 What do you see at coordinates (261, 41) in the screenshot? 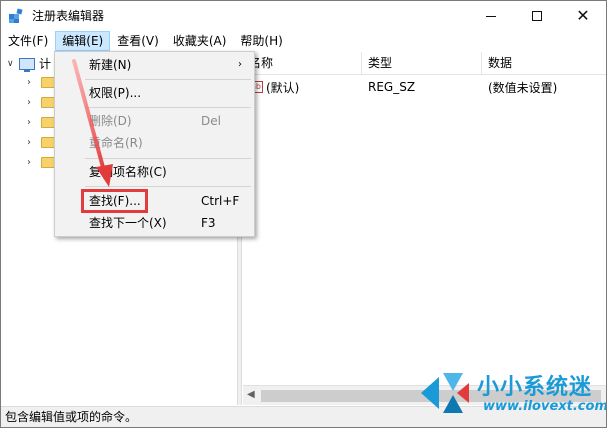
I see `menu-help: 帮助(H)` at bounding box center [261, 41].